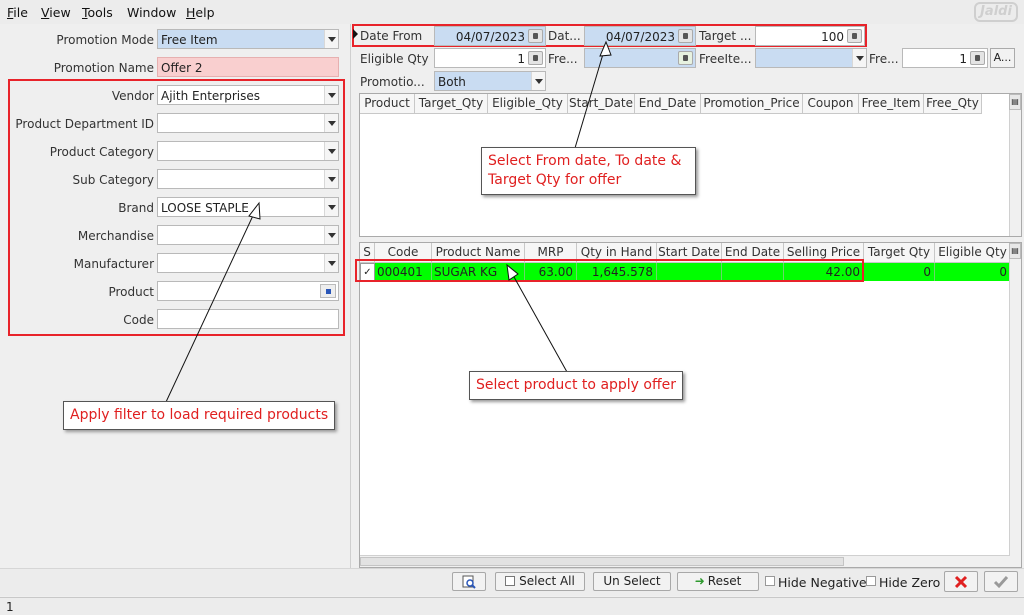 This screenshot has width=1024, height=615. I want to click on preview-button, so click(469, 581).